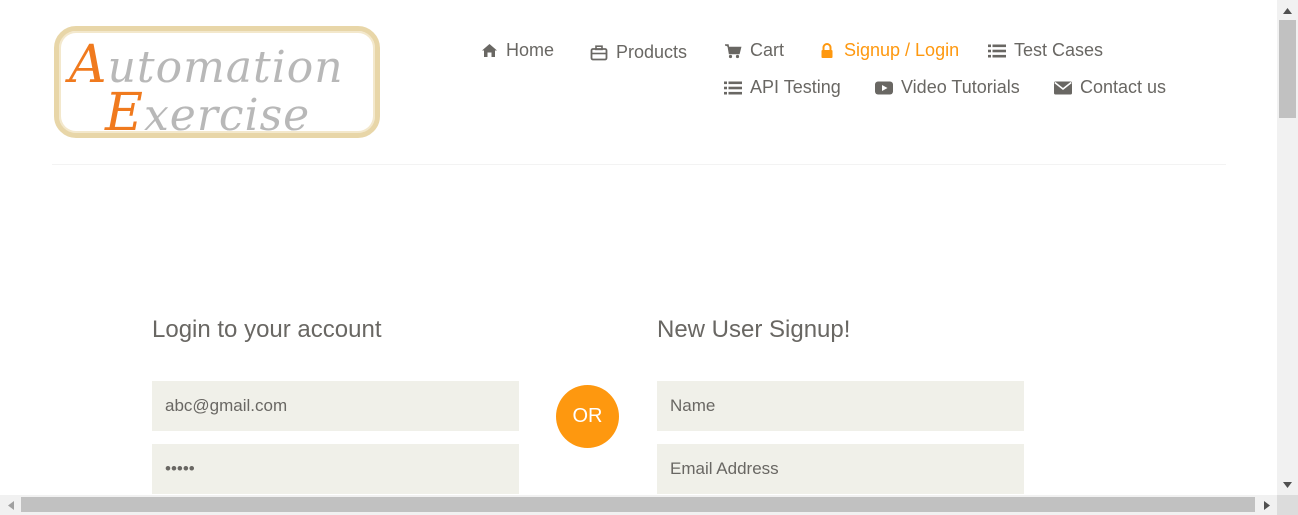  I want to click on nav-api-testing-label: API Testing, so click(795, 87).